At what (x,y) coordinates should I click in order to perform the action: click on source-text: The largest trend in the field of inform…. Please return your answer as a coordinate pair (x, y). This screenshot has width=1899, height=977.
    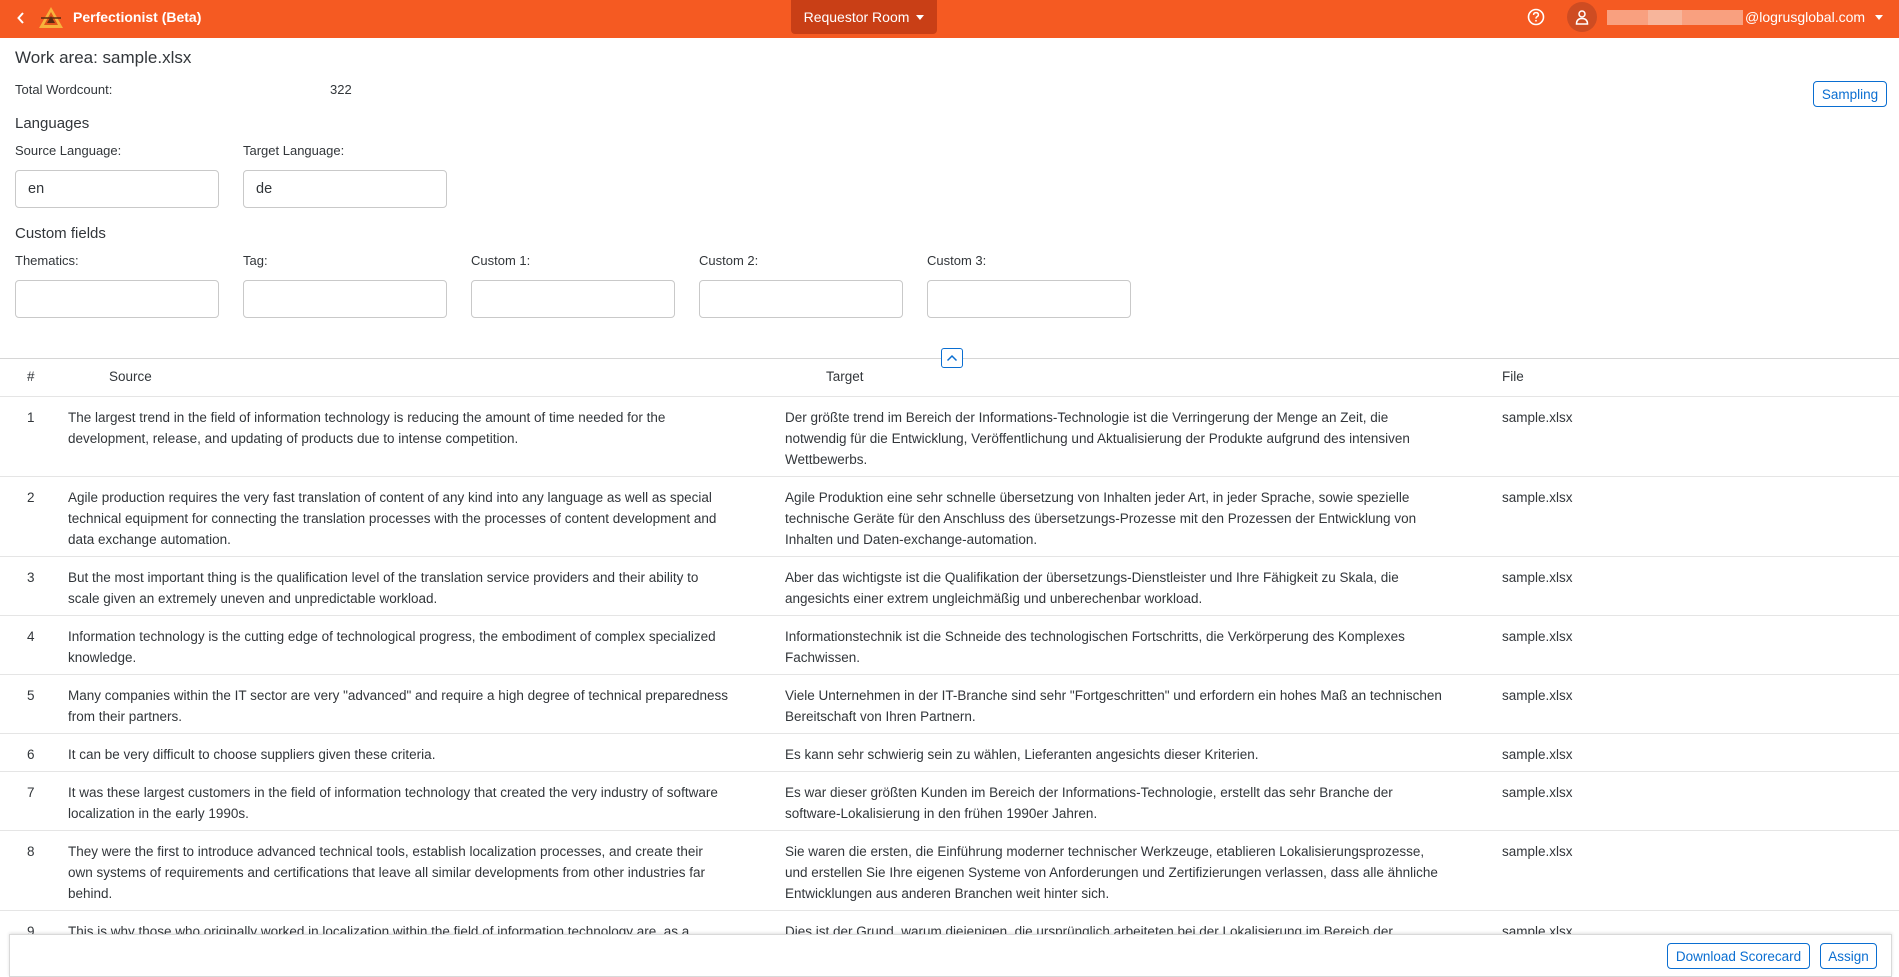
    Looking at the image, I should click on (367, 428).